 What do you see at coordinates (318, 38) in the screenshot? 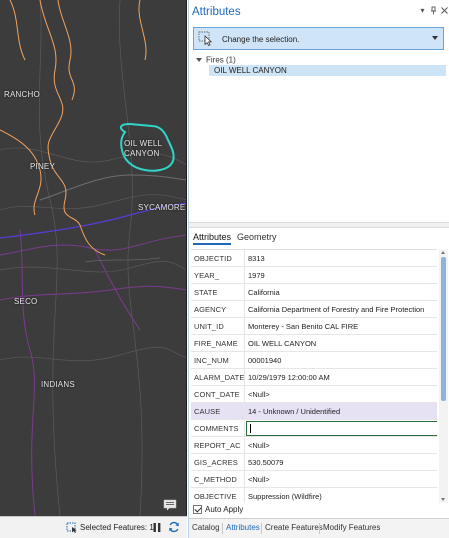
I see `change-selection-dropdown: Change the selection.` at bounding box center [318, 38].